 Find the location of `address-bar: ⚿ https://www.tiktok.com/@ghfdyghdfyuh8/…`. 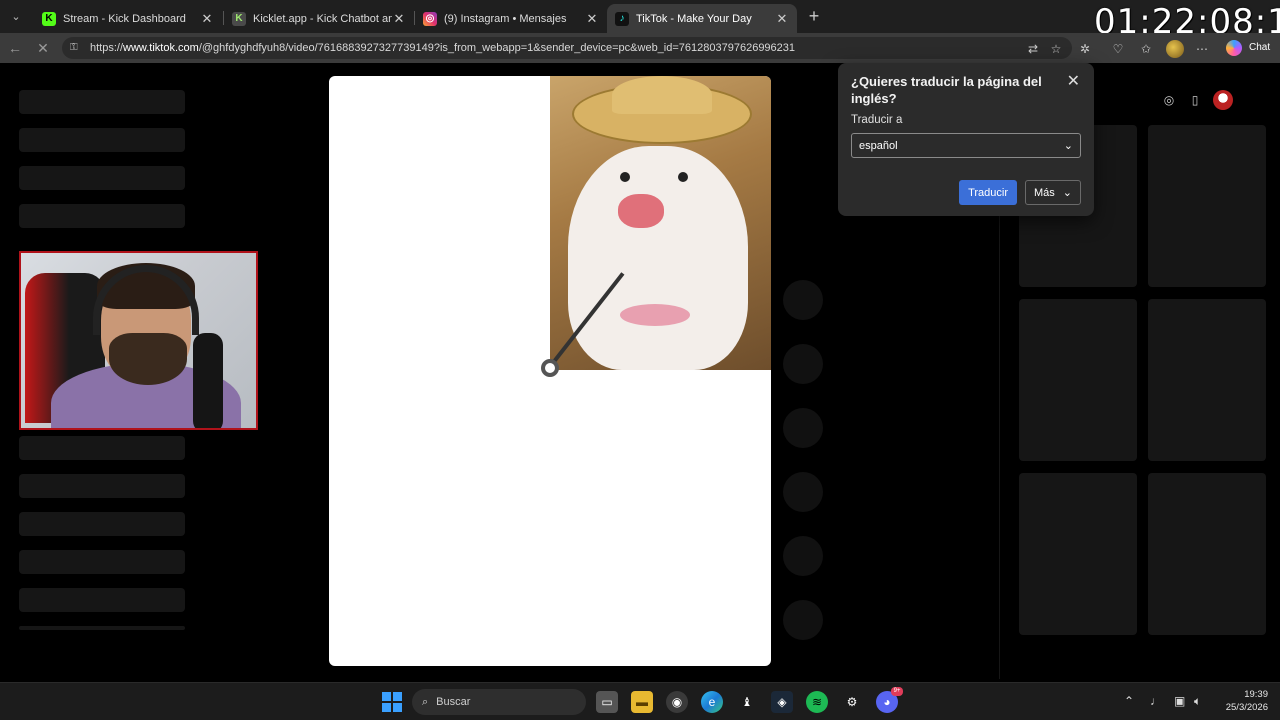

address-bar: ⚿ https://www.tiktok.com/@ghfdyghdfyuh8/… is located at coordinates (567, 48).